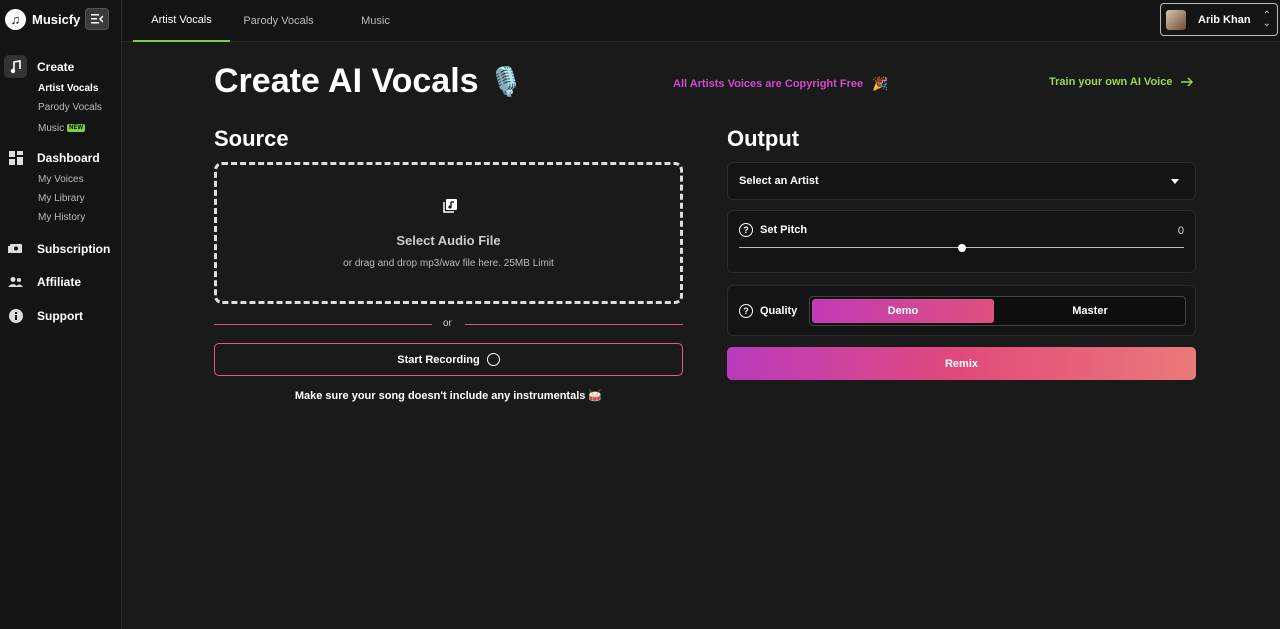  Describe the element at coordinates (1111, 82) in the screenshot. I see `train-voice-link-text: Train your own AI Voice` at that location.